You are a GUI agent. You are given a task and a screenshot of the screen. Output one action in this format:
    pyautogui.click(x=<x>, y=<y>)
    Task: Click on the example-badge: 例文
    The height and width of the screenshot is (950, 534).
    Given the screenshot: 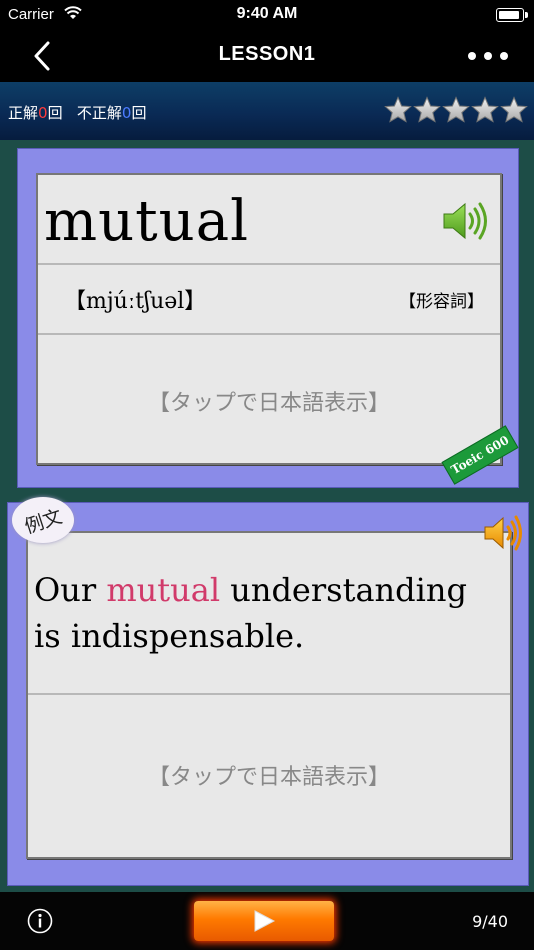 What is the action you would take?
    pyautogui.click(x=43, y=520)
    